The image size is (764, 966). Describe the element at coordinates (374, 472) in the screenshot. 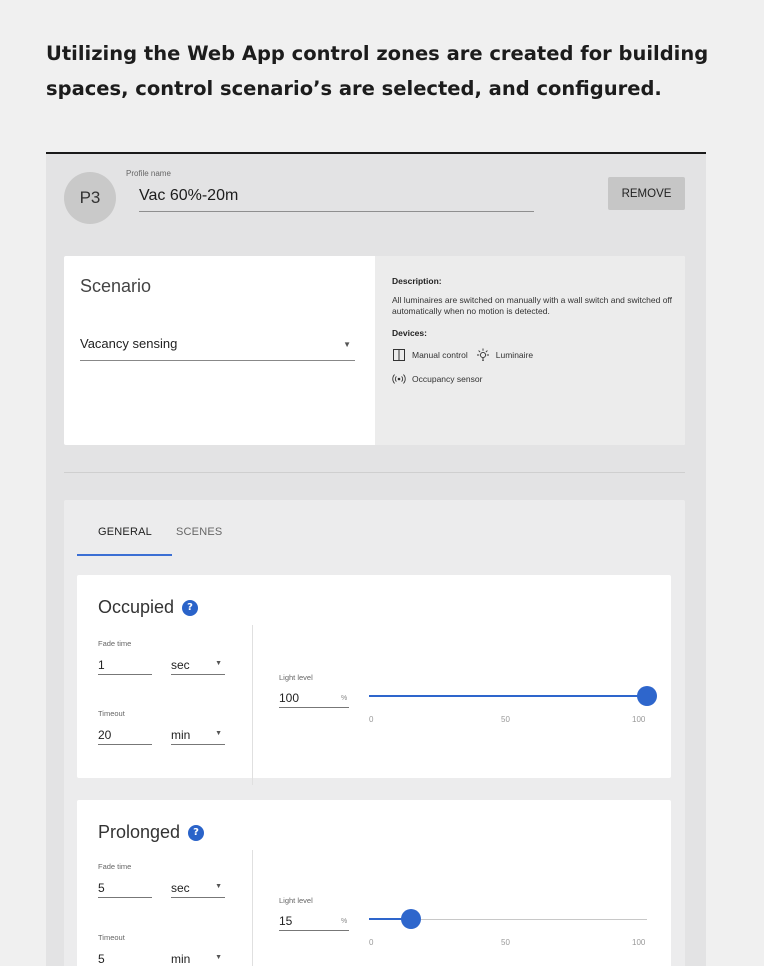

I see `section-divider` at that location.